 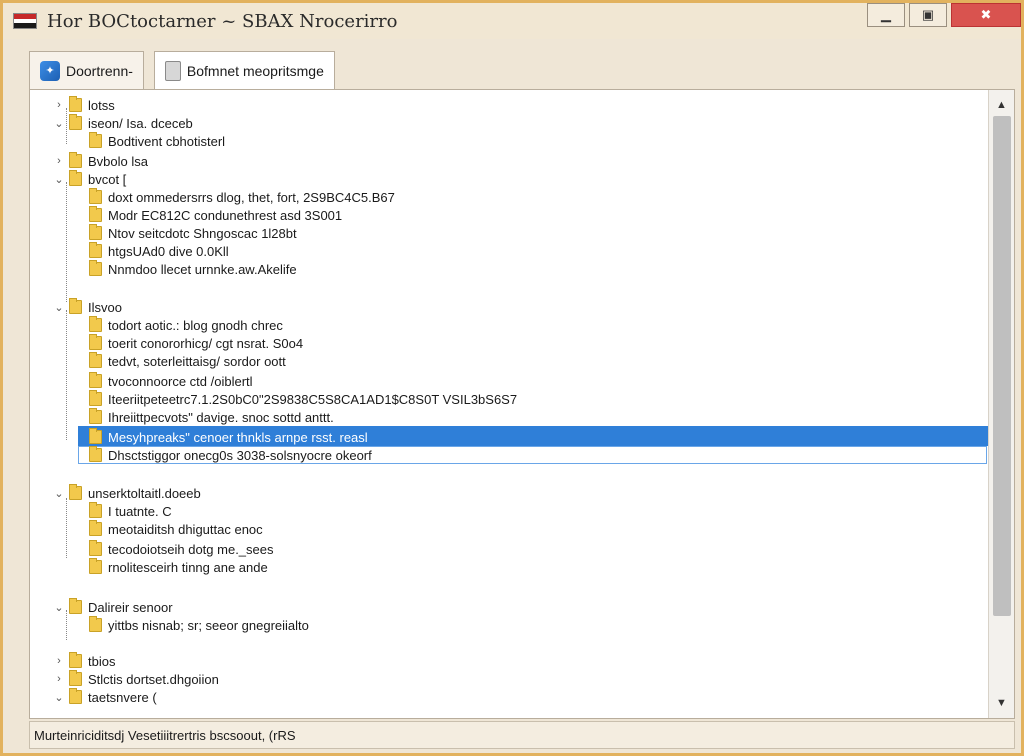 I want to click on tree-item: htgsUAd0 dive 0.0Kll, so click(x=157, y=251).